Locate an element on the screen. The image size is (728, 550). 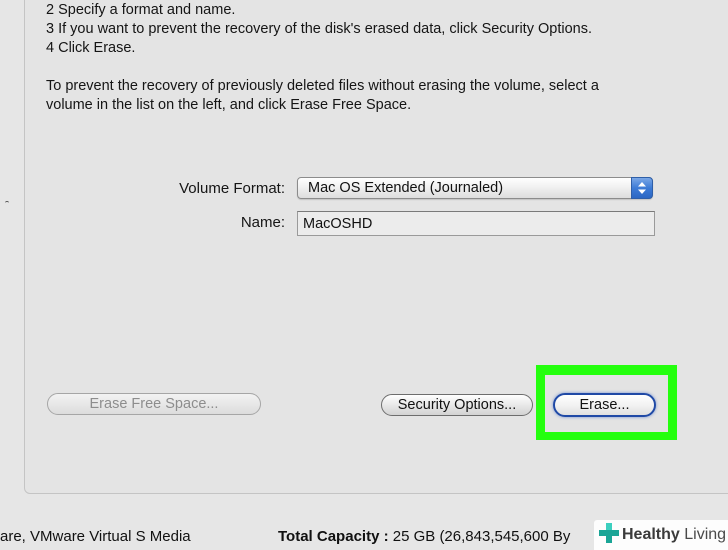
volume-format-value: Mac OS Extended (Journaled) is located at coordinates (406, 188).